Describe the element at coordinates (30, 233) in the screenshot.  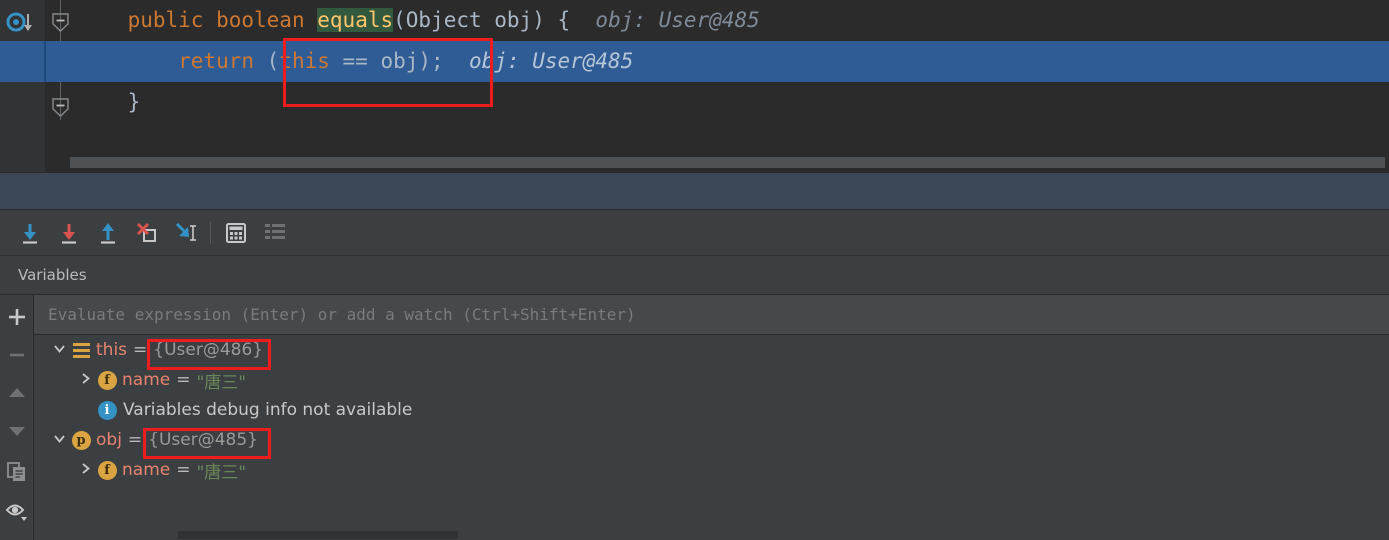
I see `step-over-icon` at that location.